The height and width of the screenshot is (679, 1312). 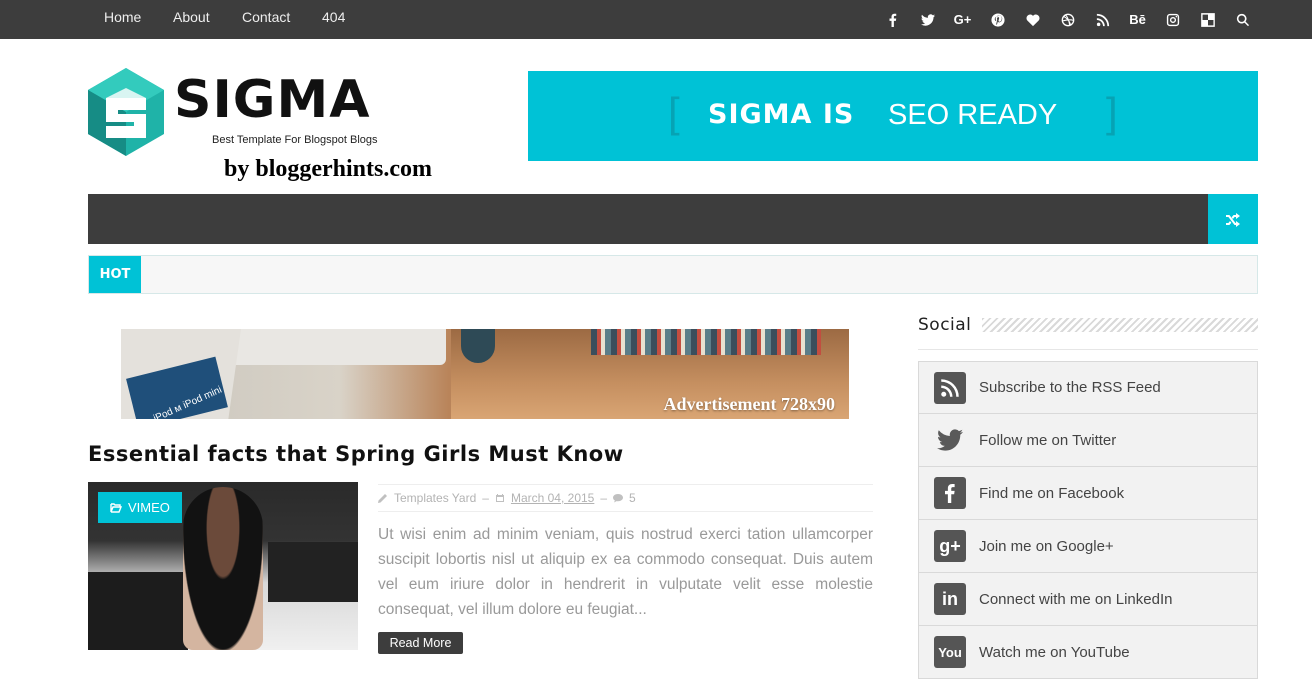 I want to click on logo-emblem-icon, so click(x=126, y=112).